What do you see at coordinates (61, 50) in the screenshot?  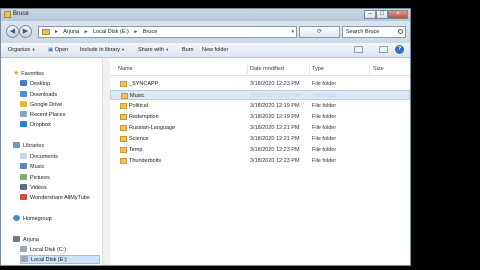 I see `open-label: Open` at bounding box center [61, 50].